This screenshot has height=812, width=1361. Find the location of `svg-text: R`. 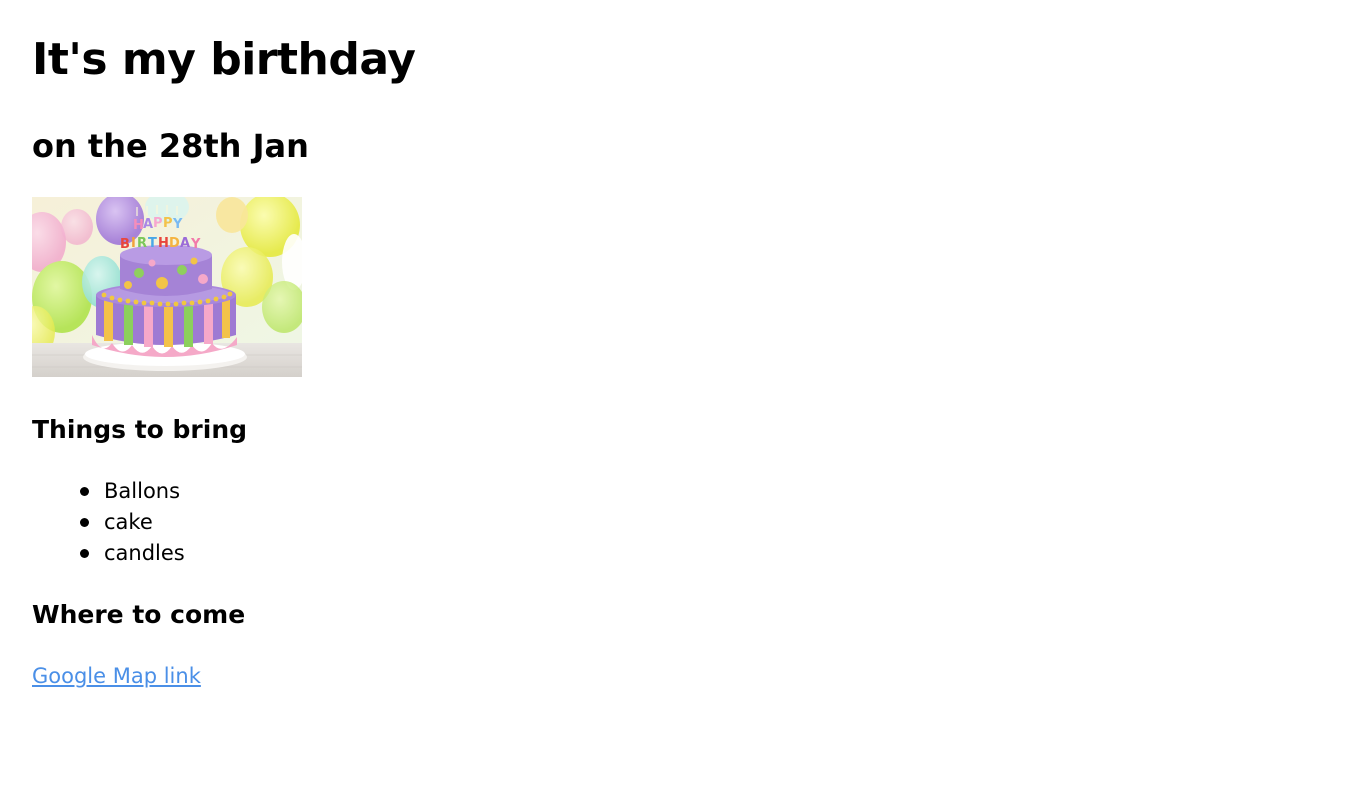

svg-text: R is located at coordinates (142, 243).